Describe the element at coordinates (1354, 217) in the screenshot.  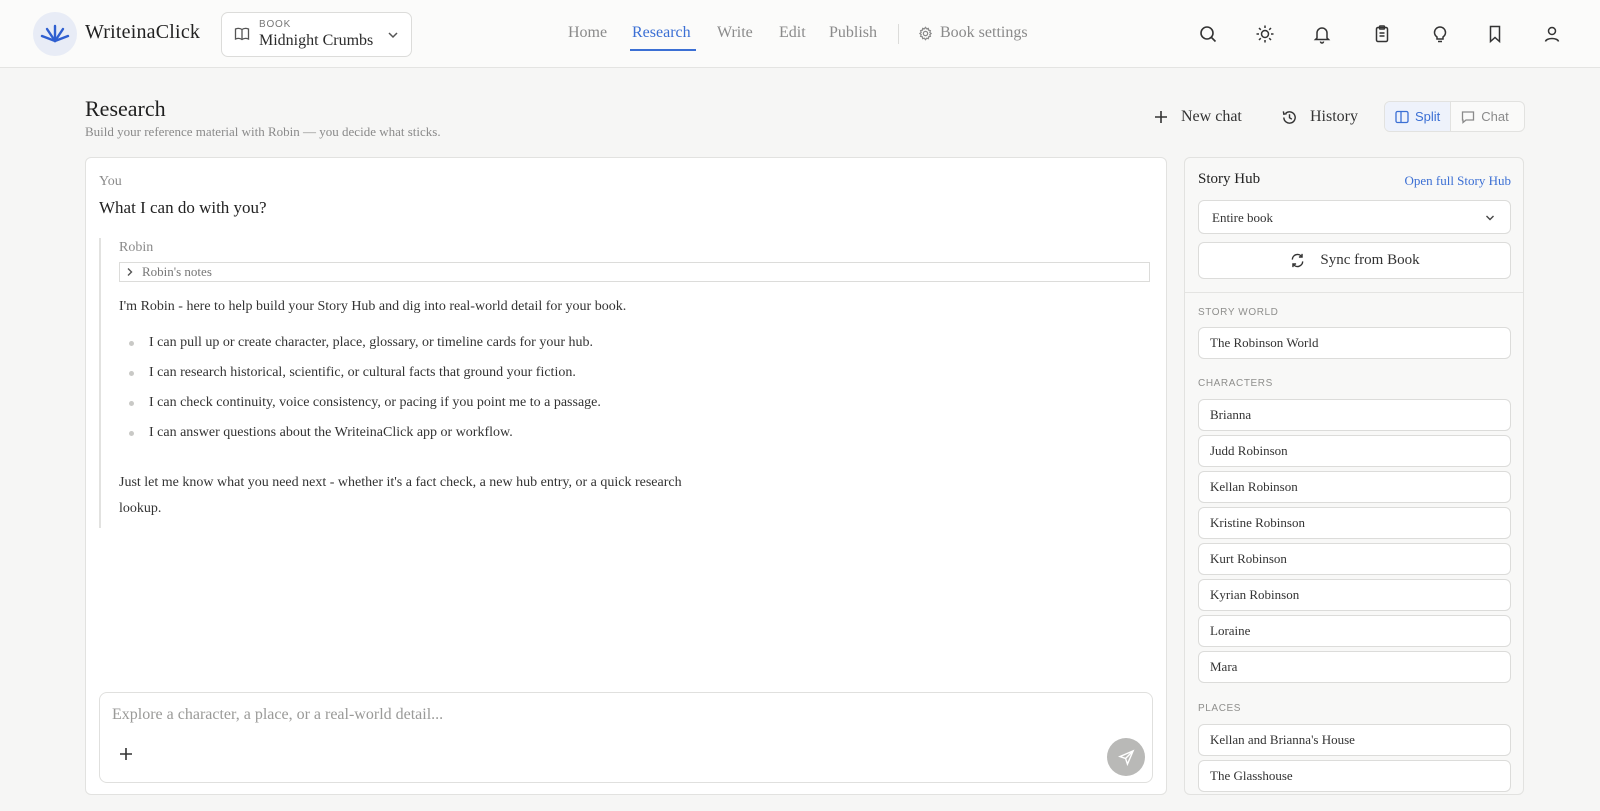
I see `hub-scope-select: Entire book` at that location.